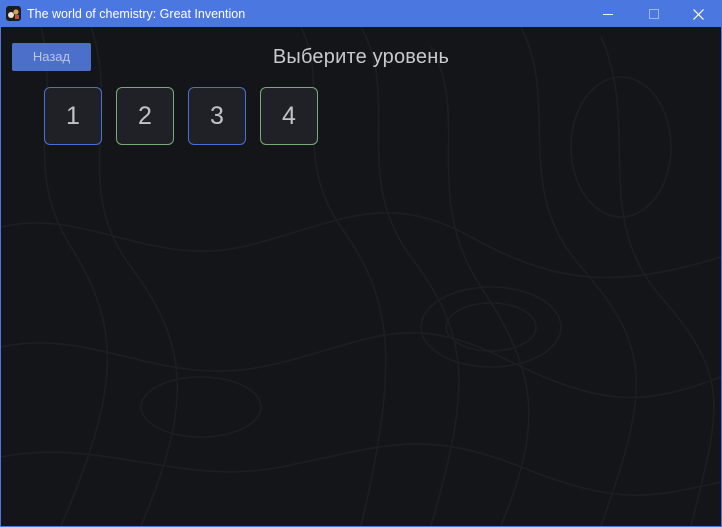  Describe the element at coordinates (51, 57) in the screenshot. I see `back-button: Назад` at that location.